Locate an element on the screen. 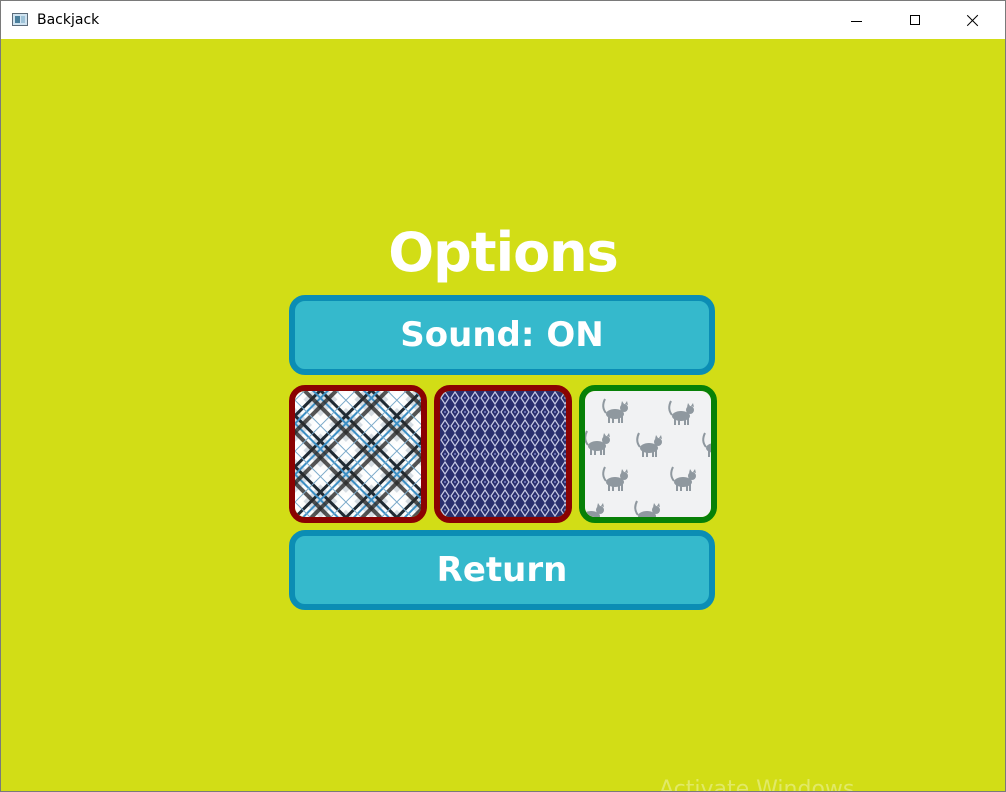  minimize-icon is located at coordinates (856, 21).